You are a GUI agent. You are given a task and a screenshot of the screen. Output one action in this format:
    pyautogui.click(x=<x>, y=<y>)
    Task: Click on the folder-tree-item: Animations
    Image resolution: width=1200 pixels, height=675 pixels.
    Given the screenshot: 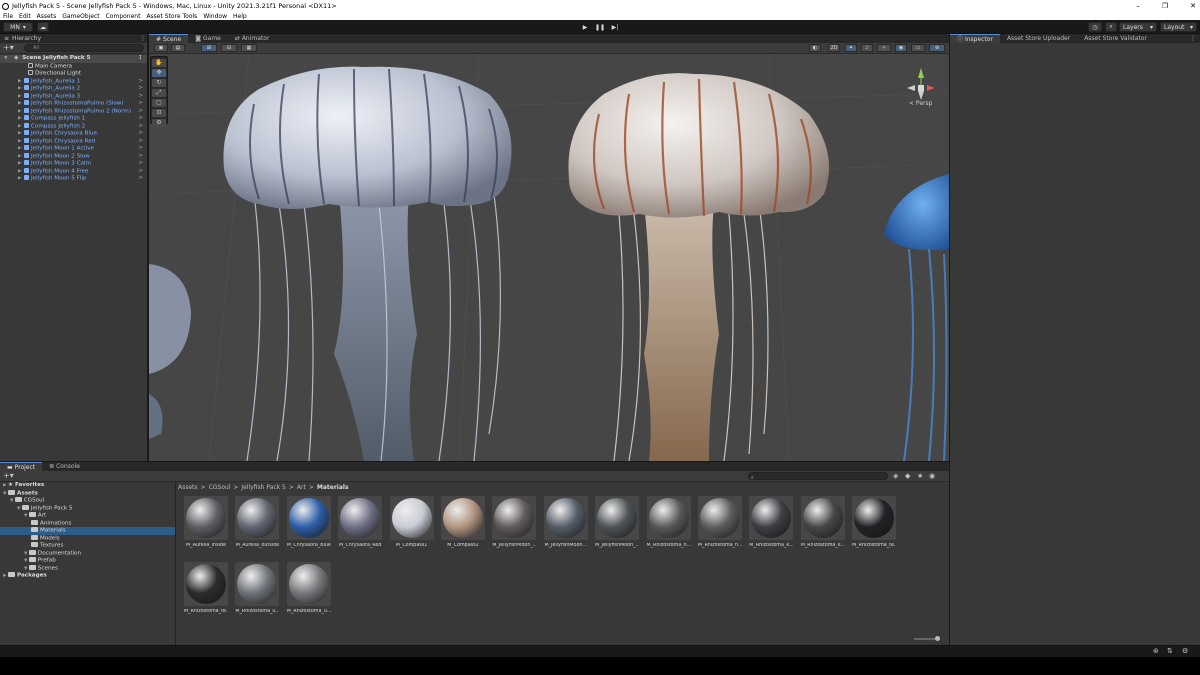 What is the action you would take?
    pyautogui.click(x=87, y=523)
    